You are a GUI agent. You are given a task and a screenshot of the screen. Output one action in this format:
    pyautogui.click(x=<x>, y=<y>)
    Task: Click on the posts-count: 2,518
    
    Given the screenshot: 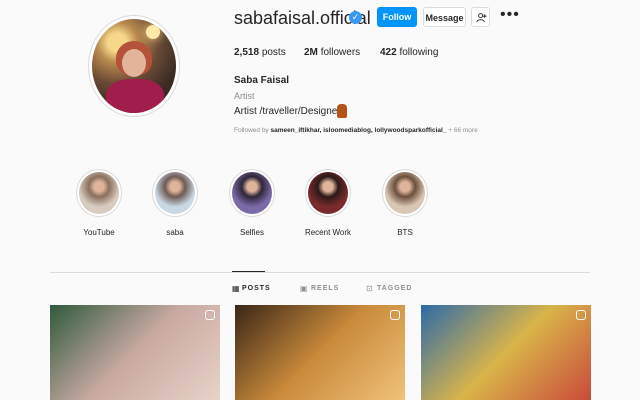 What is the action you would take?
    pyautogui.click(x=247, y=52)
    